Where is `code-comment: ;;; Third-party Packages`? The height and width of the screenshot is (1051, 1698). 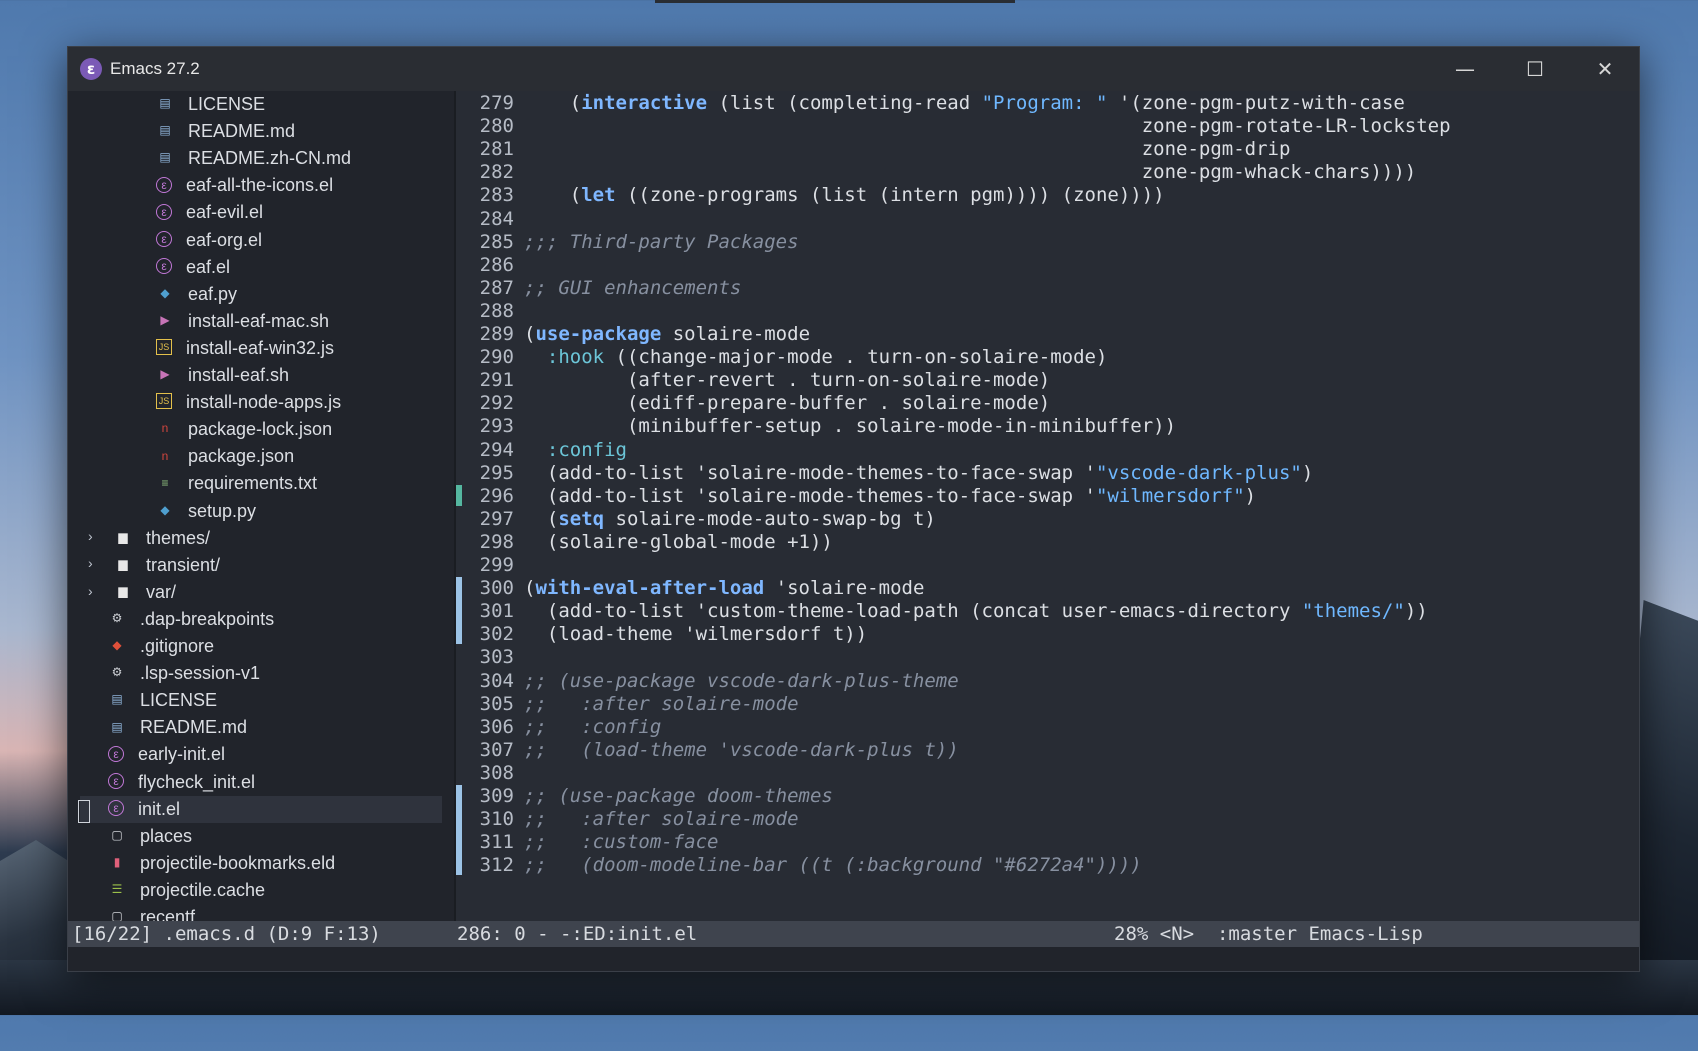
code-comment: ;;; Third-party Packages is located at coordinates (661, 241).